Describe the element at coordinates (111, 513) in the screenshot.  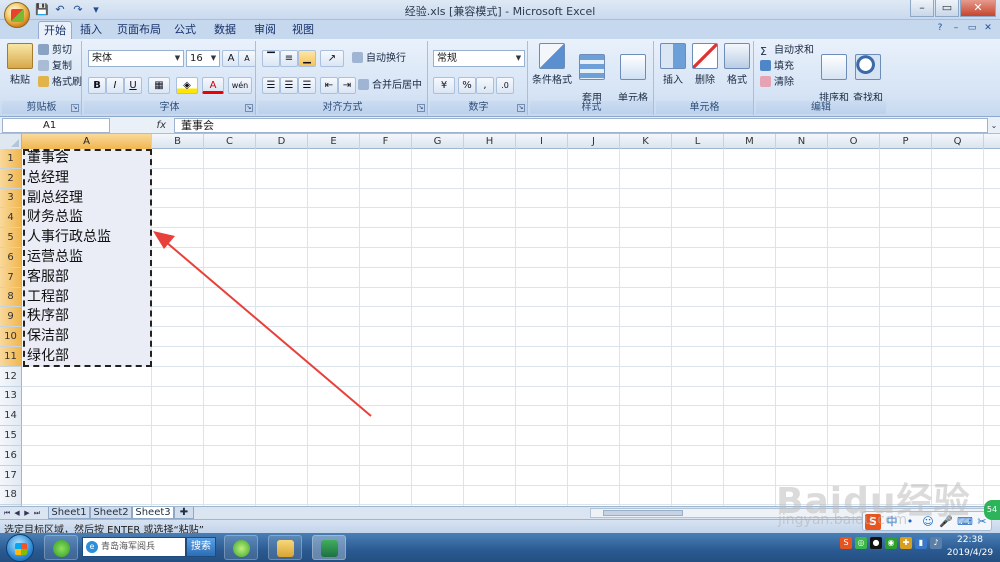
I see `sheet-tab-2: Sheet2` at that location.